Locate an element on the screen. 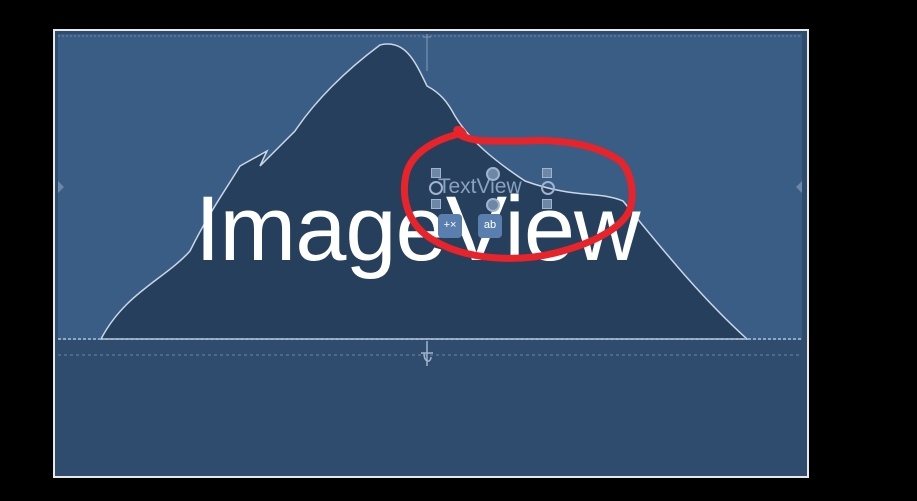 The height and width of the screenshot is (501, 917). red-annotation-circle is located at coordinates (518, 193).